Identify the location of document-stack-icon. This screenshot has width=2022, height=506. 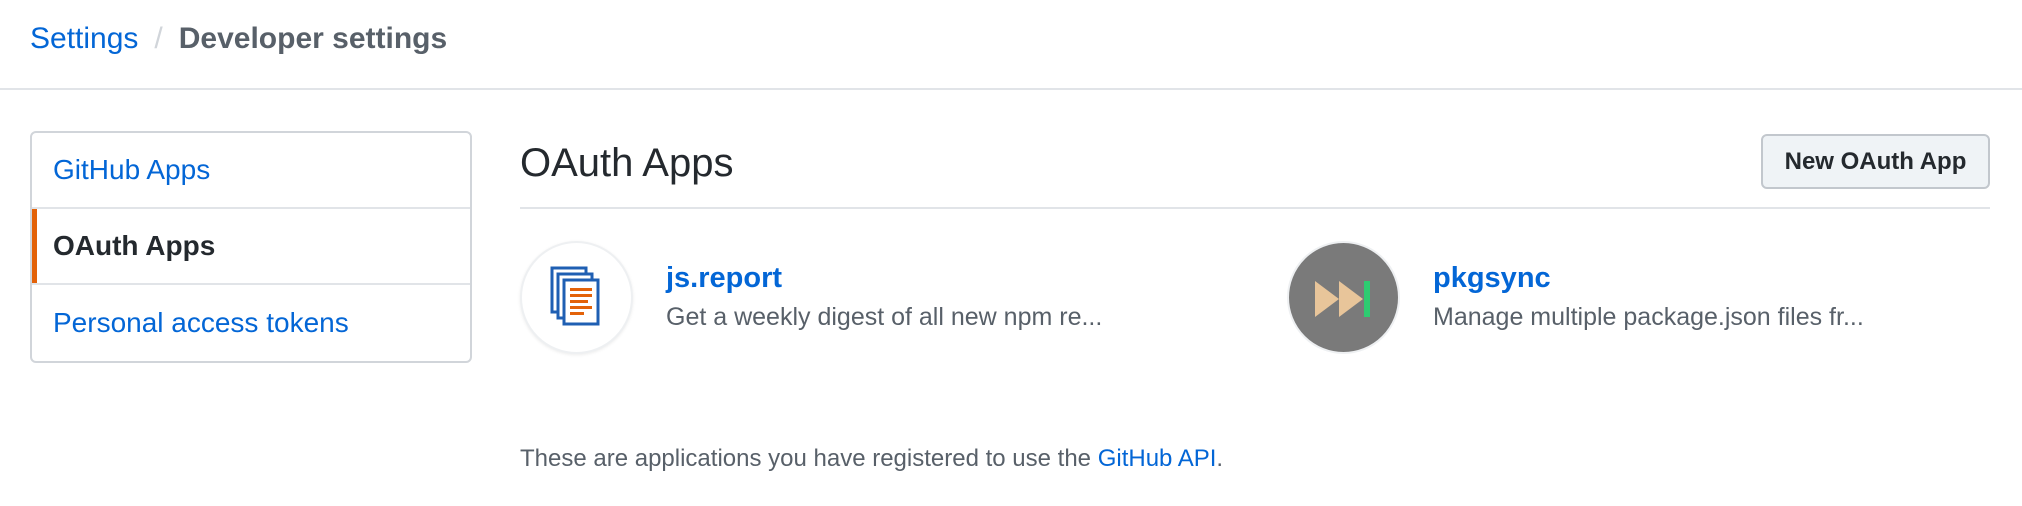
(575, 296).